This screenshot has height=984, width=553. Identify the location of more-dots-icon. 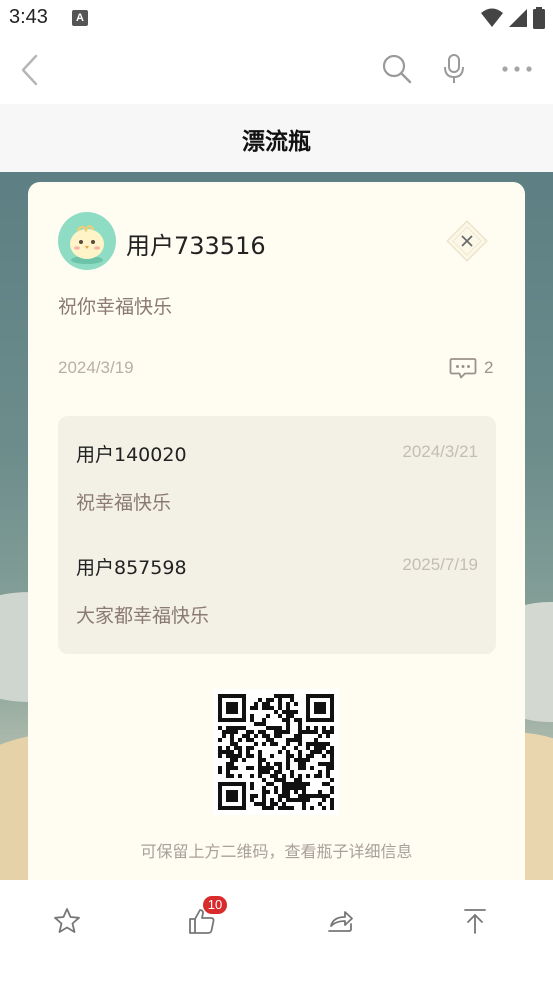
(517, 69).